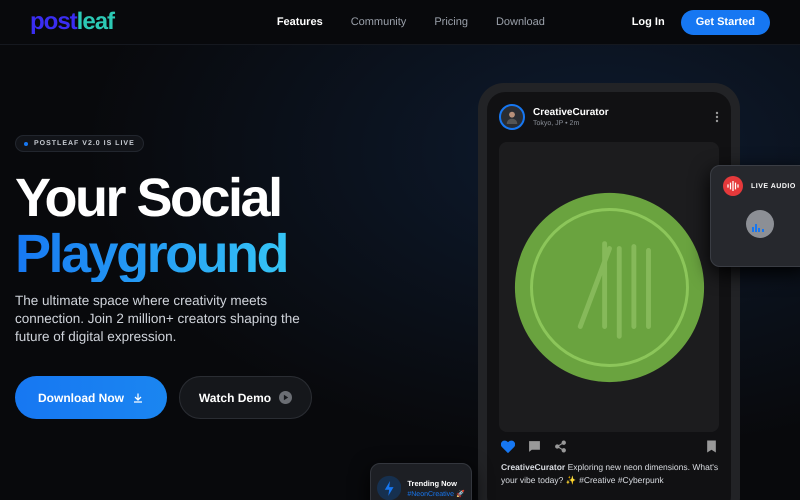 The image size is (800, 500). Describe the element at coordinates (285, 397) in the screenshot. I see `play-icon` at that location.